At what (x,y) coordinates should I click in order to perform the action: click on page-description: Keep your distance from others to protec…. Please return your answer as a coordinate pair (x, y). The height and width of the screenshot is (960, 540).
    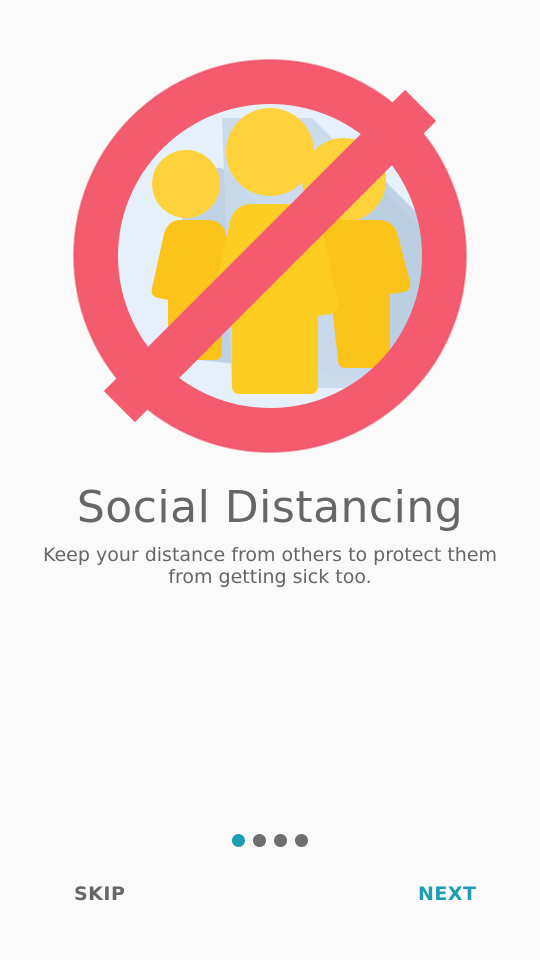
    Looking at the image, I should click on (270, 566).